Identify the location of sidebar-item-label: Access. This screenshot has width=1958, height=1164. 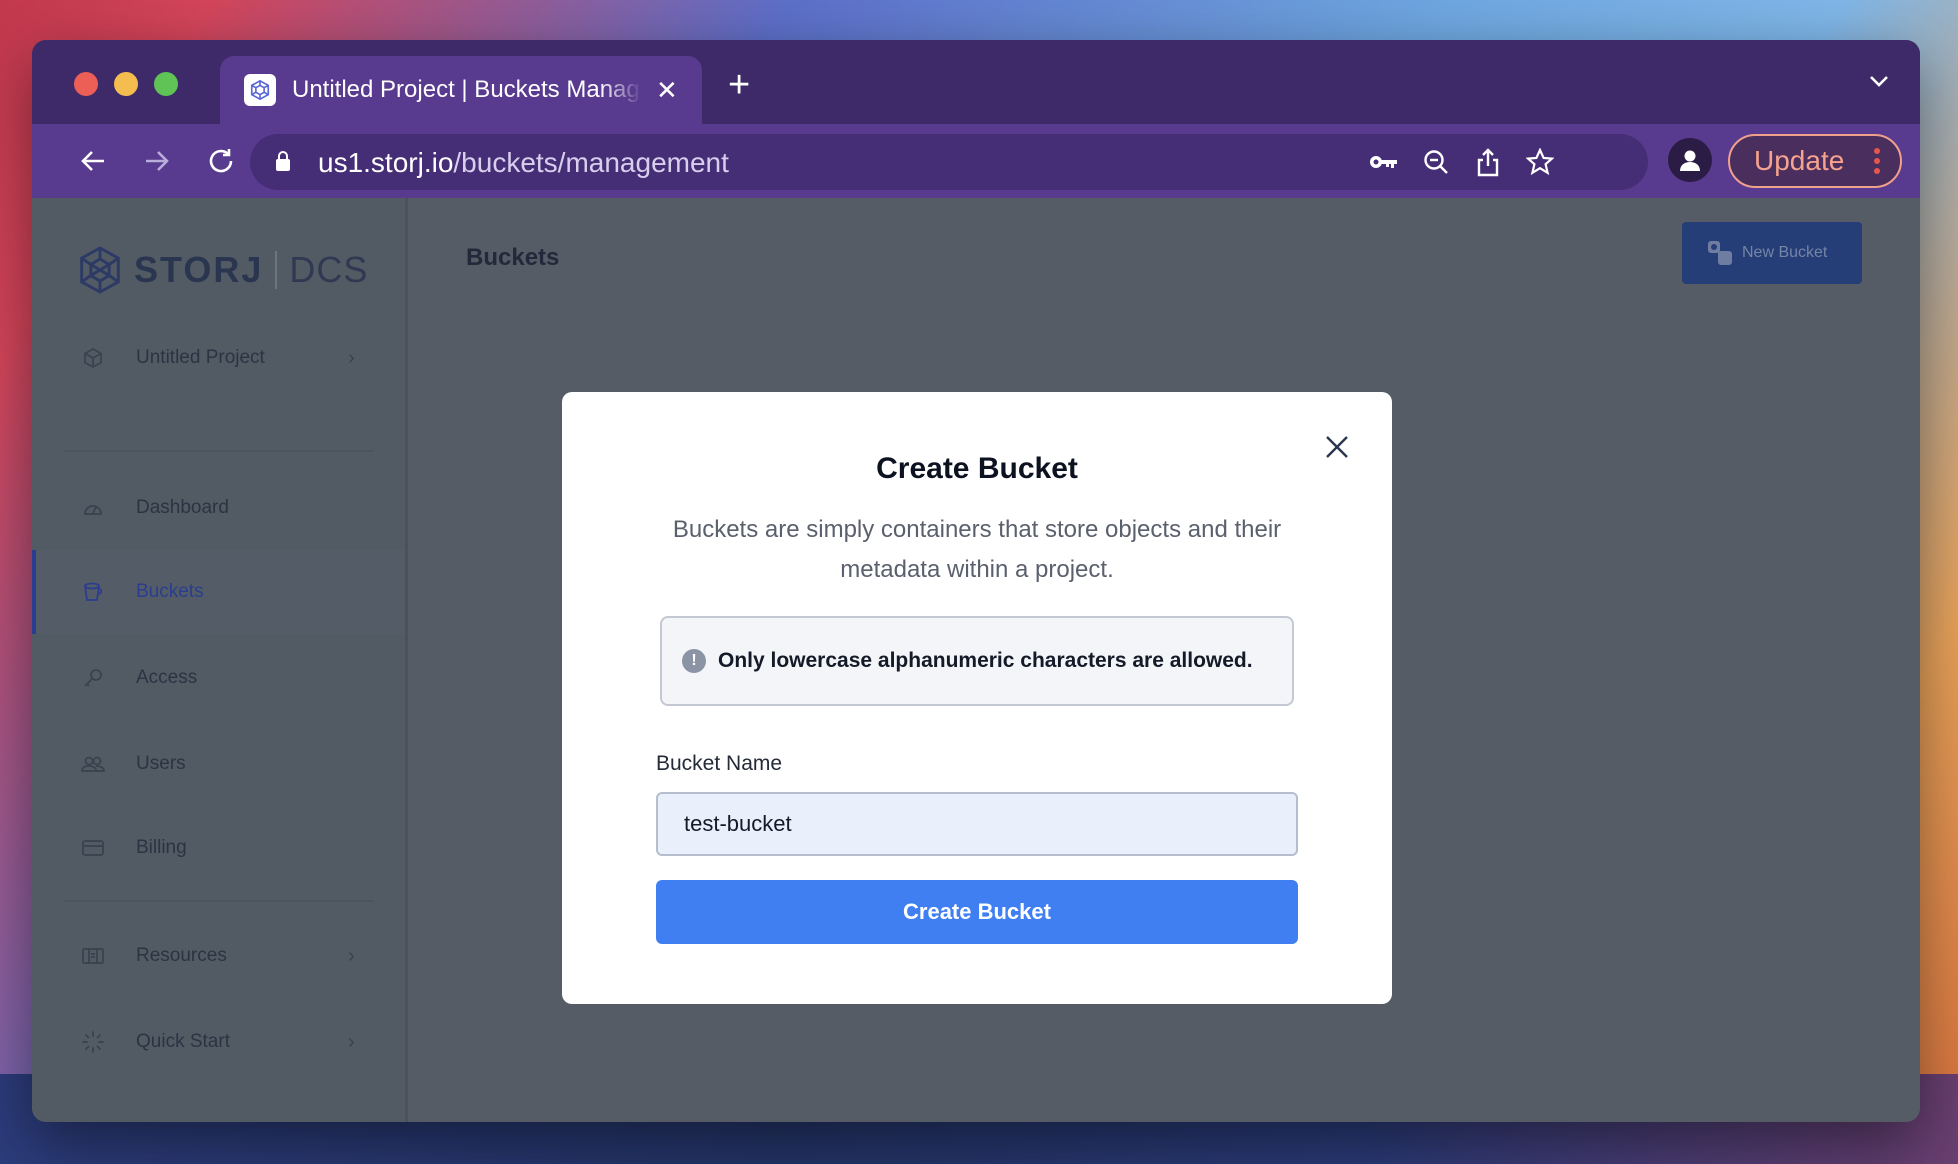
(167, 677).